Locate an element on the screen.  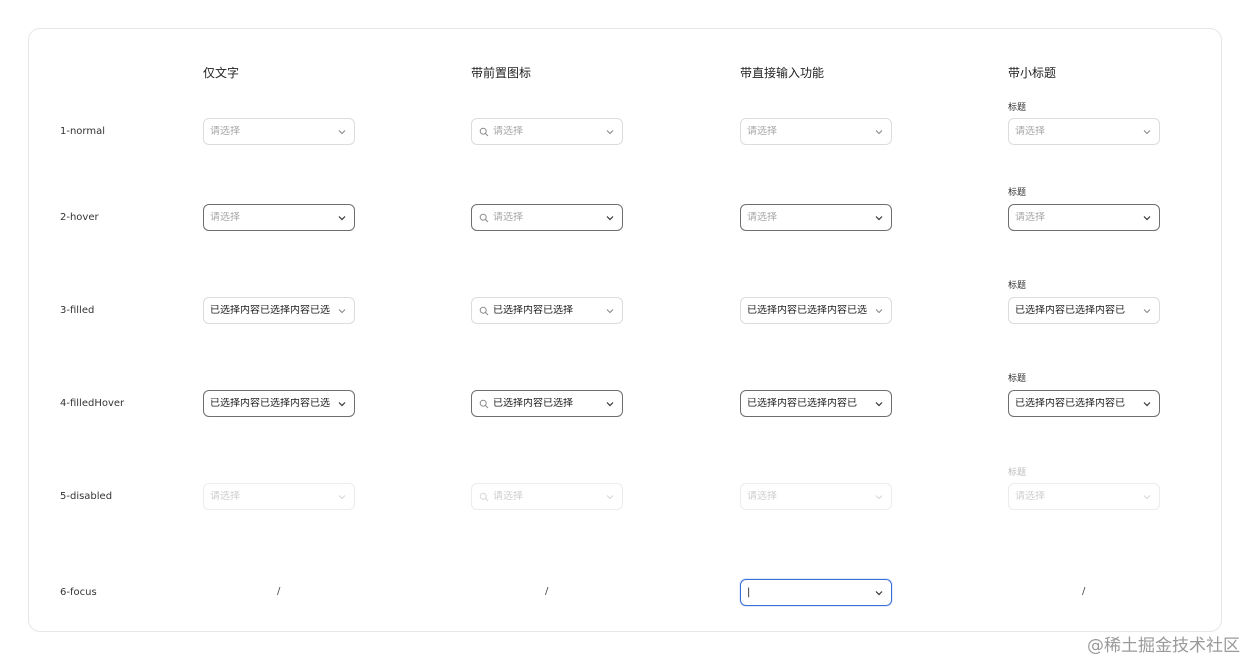
select-titled-filled: 已选择内容已选择内容已 is located at coordinates (1084, 310).